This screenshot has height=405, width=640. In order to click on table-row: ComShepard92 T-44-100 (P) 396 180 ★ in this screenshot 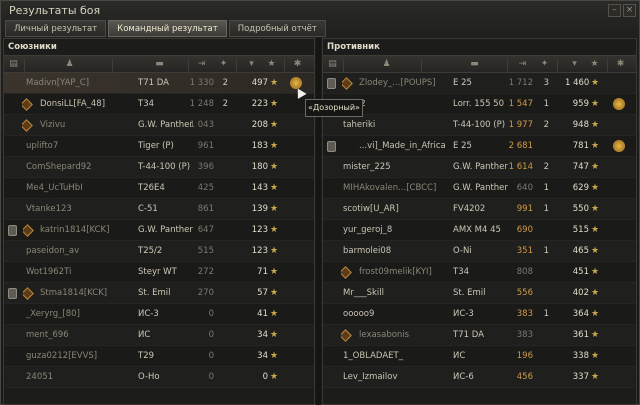, I will do `click(159, 167)`.